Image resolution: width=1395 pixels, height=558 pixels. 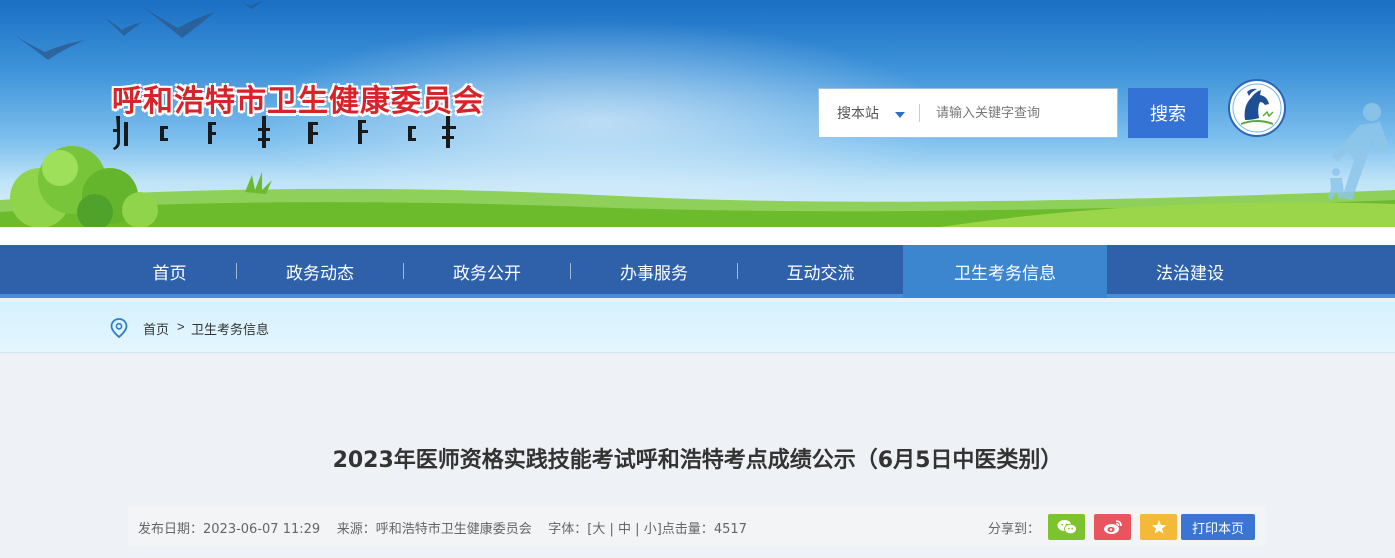 I want to click on search-box: 搜本站, so click(x=968, y=113).